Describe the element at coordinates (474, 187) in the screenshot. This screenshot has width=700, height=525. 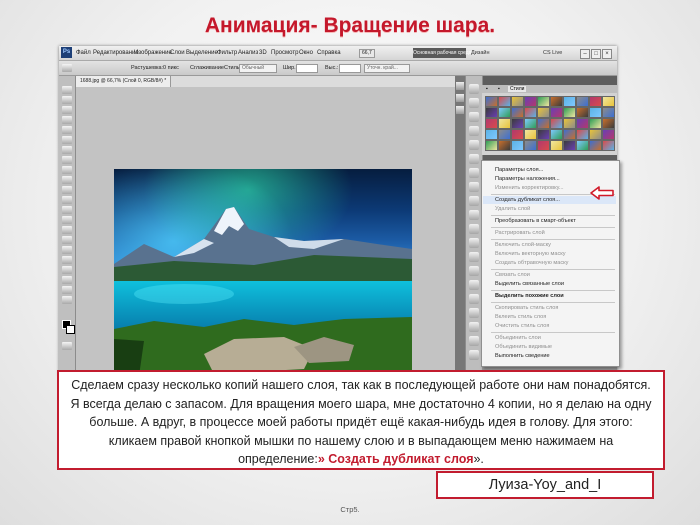
I see `panel-paths-icon` at that location.